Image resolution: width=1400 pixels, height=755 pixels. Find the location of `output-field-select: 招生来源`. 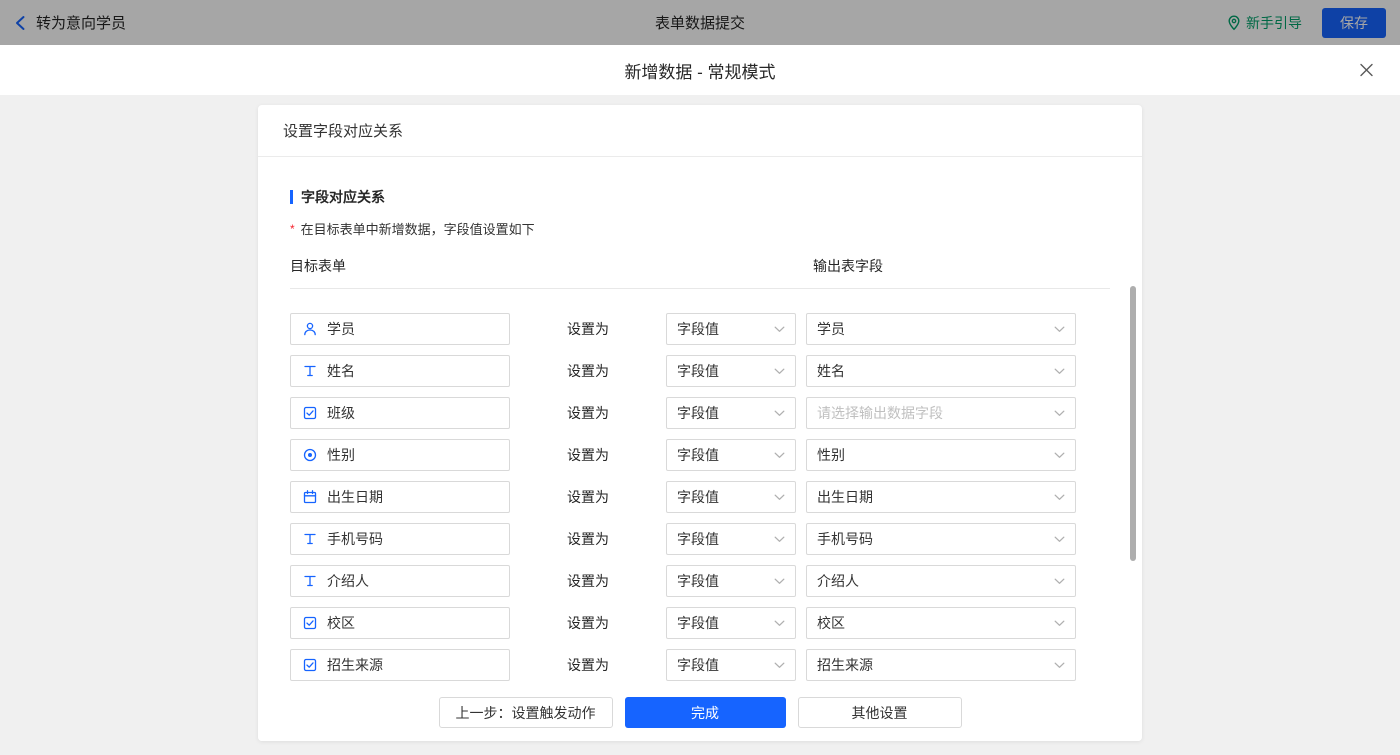

output-field-select: 招生来源 is located at coordinates (941, 665).